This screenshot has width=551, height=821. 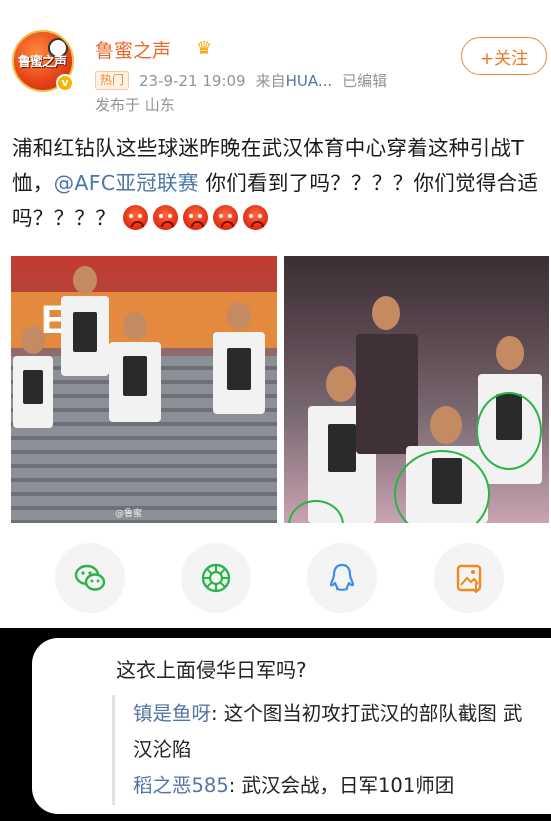 I want to click on post-time: 23-9-21 19:09, so click(x=192, y=80).